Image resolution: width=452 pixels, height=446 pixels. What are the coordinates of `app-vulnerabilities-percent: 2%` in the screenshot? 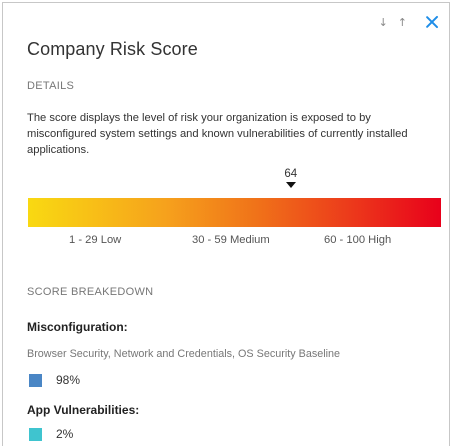 It's located at (65, 434).